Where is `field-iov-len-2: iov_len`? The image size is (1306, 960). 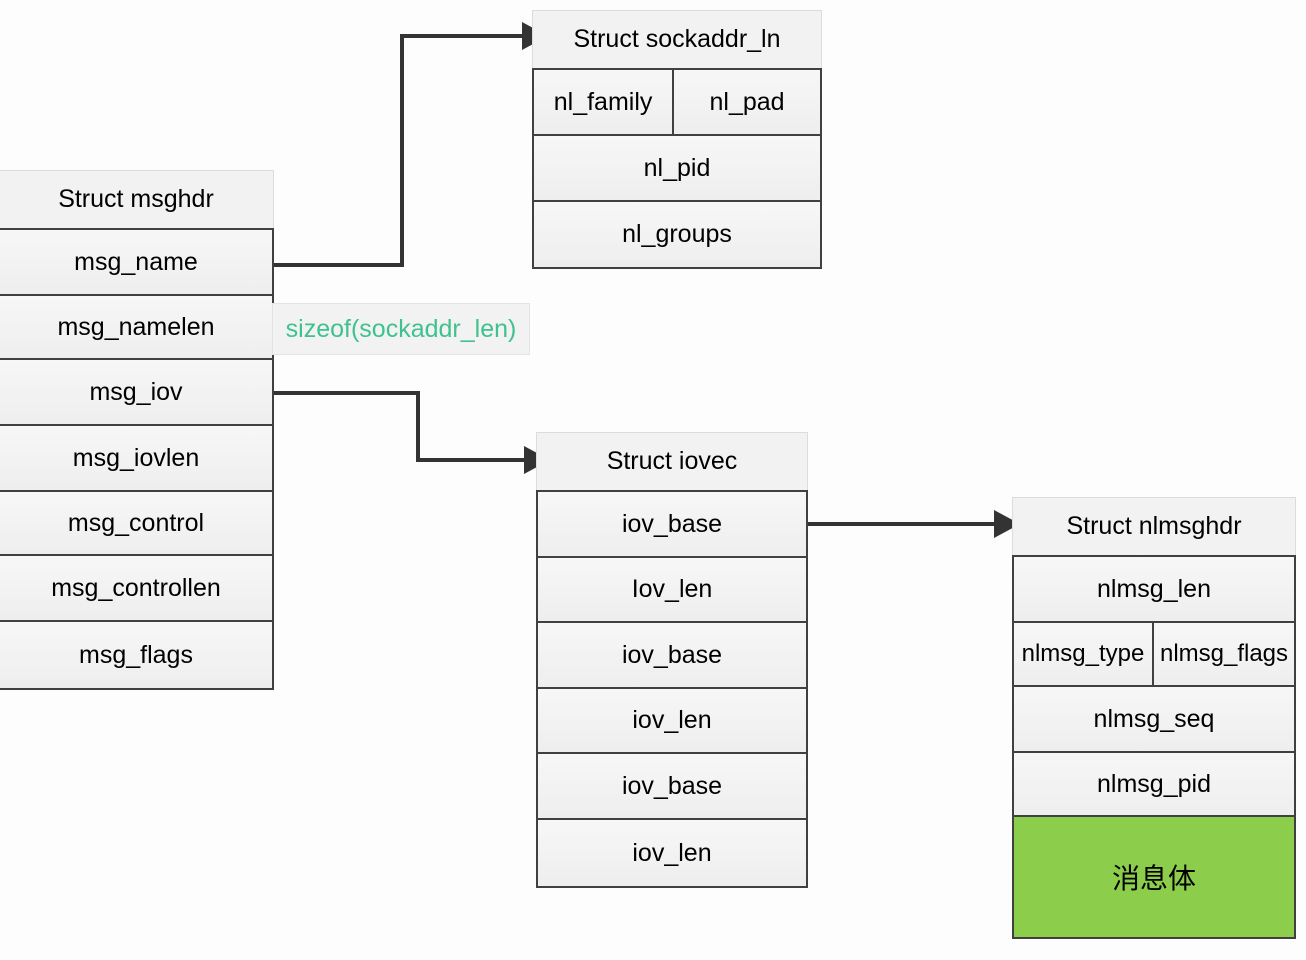 field-iov-len-2: iov_len is located at coordinates (672, 721).